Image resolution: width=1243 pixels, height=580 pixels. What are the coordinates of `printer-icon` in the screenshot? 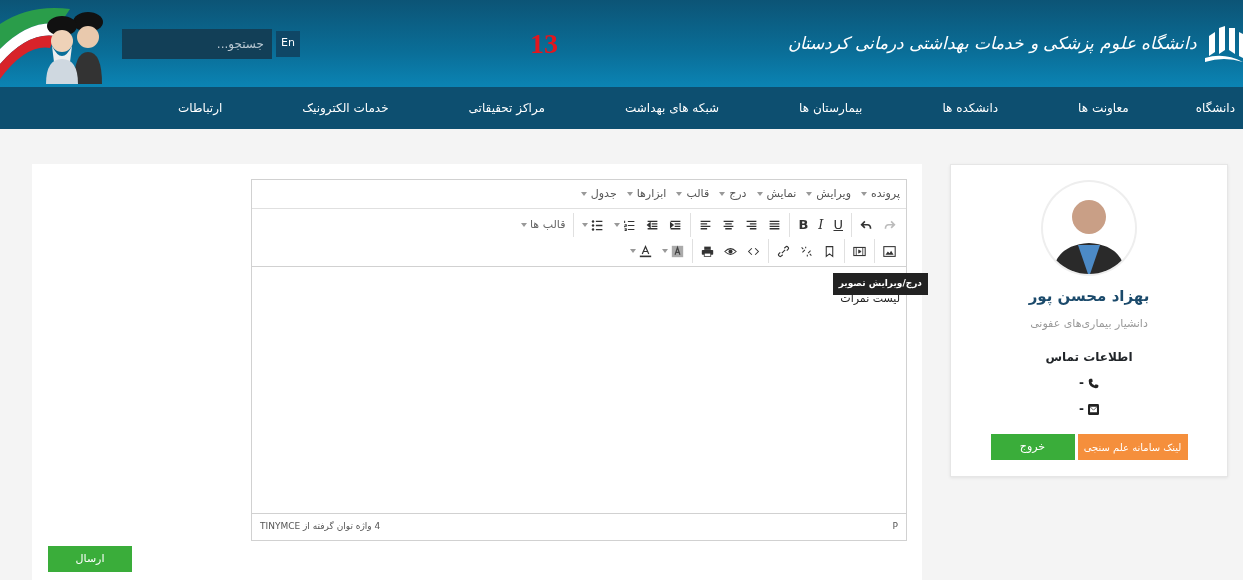 It's located at (707, 251).